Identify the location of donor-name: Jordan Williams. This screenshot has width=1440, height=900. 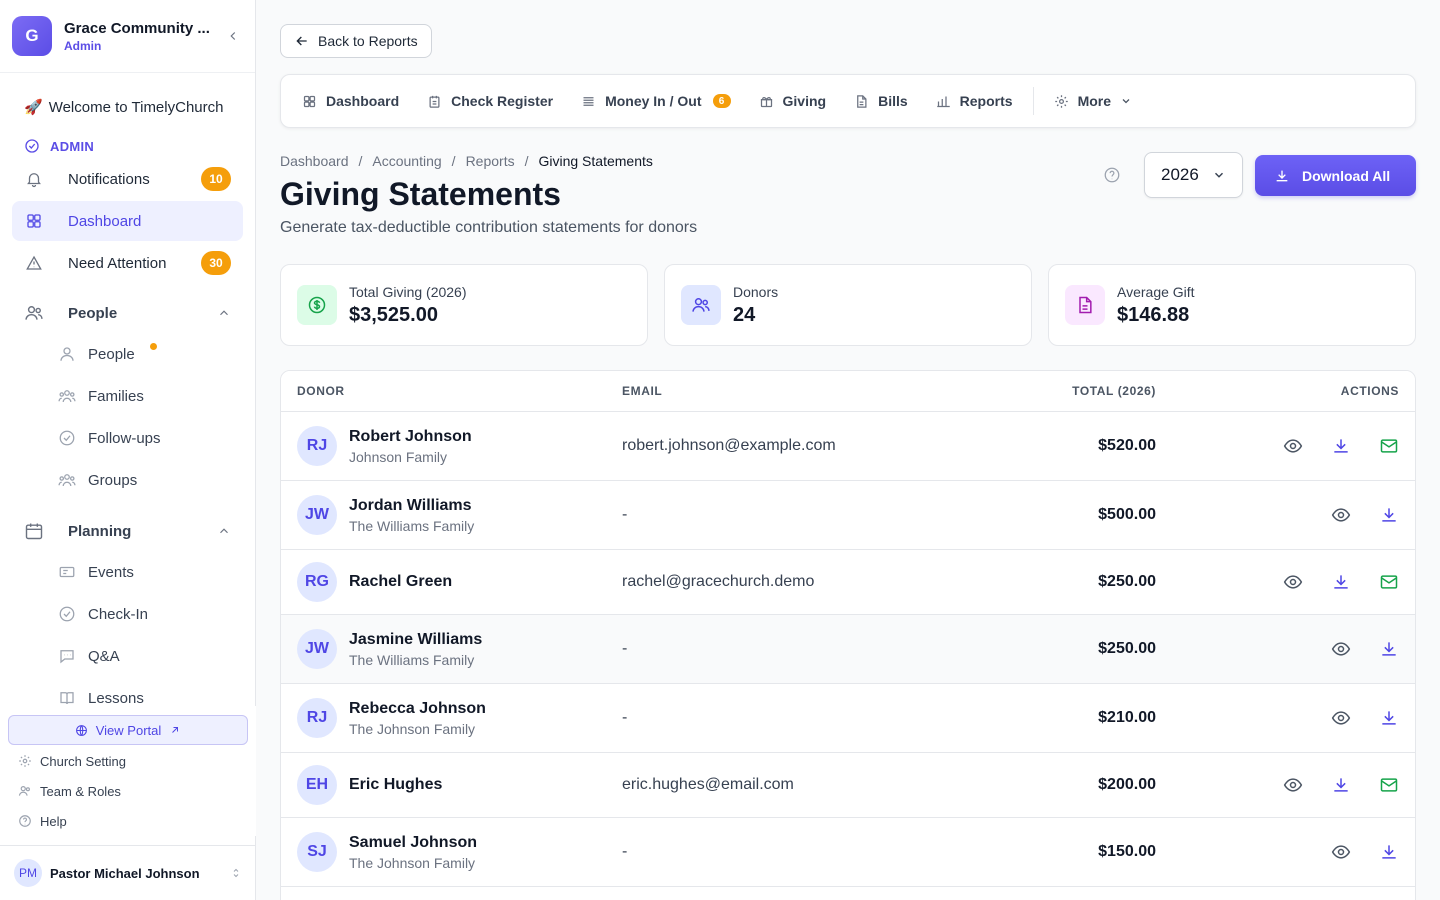
(411, 506).